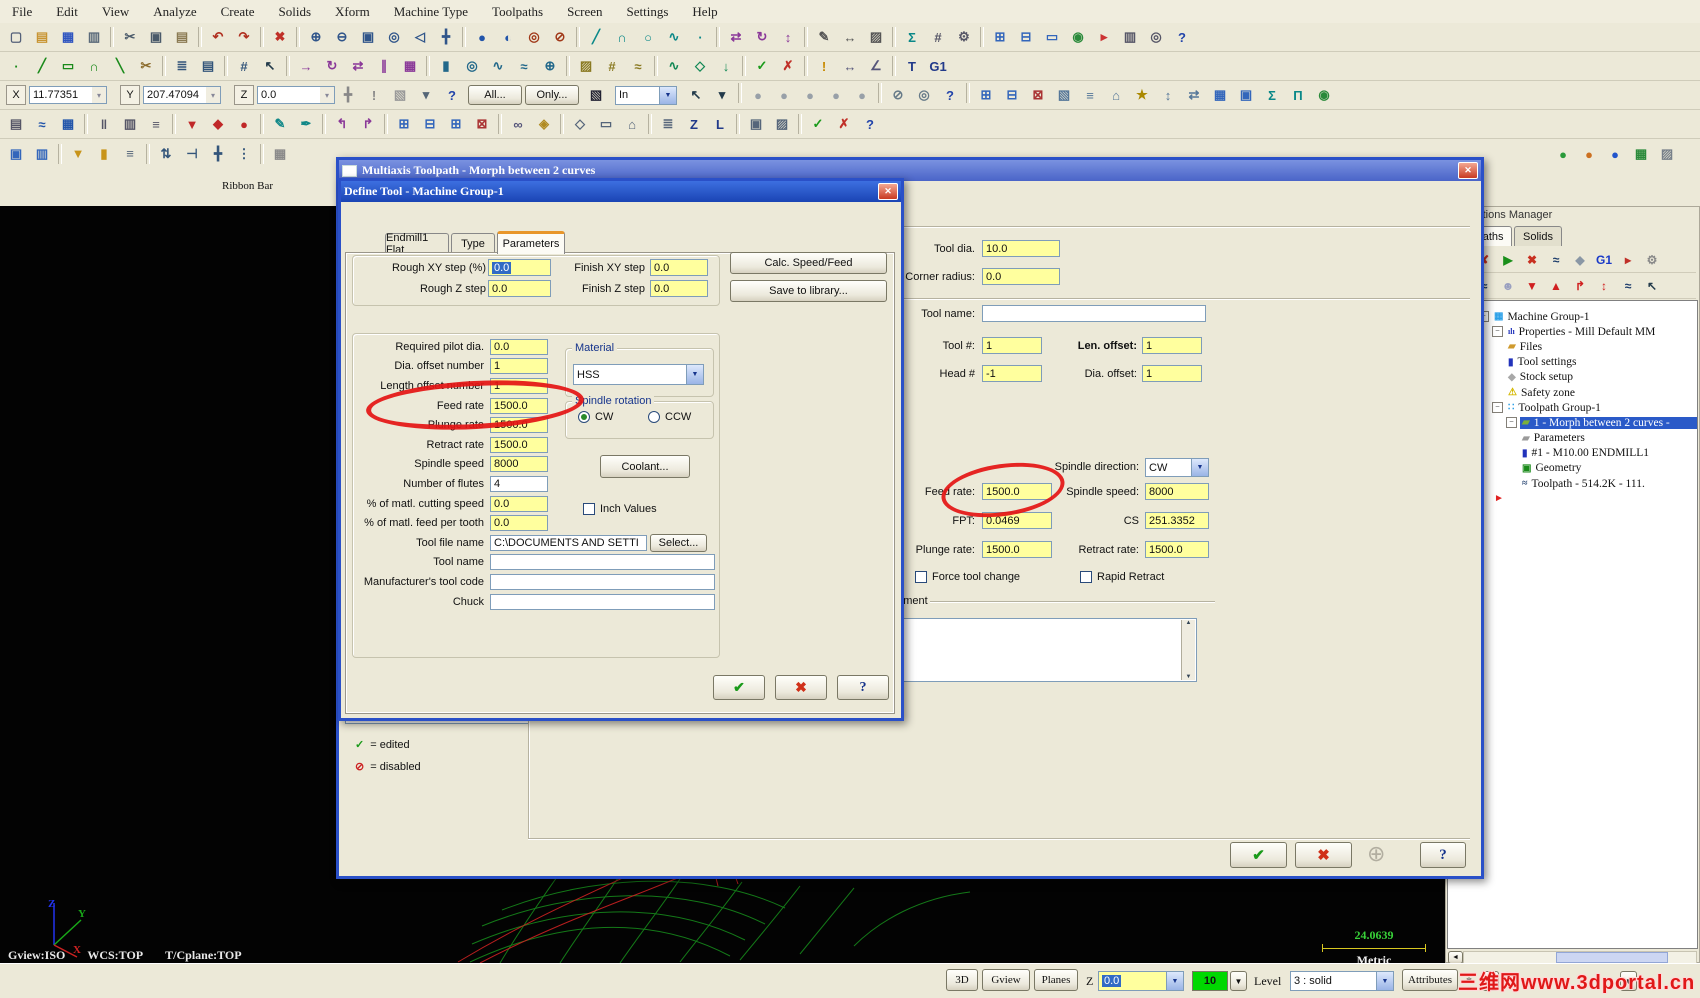 The width and height of the screenshot is (1700, 998). Describe the element at coordinates (586, 66) in the screenshot. I see `surface-icon: ▨` at that location.